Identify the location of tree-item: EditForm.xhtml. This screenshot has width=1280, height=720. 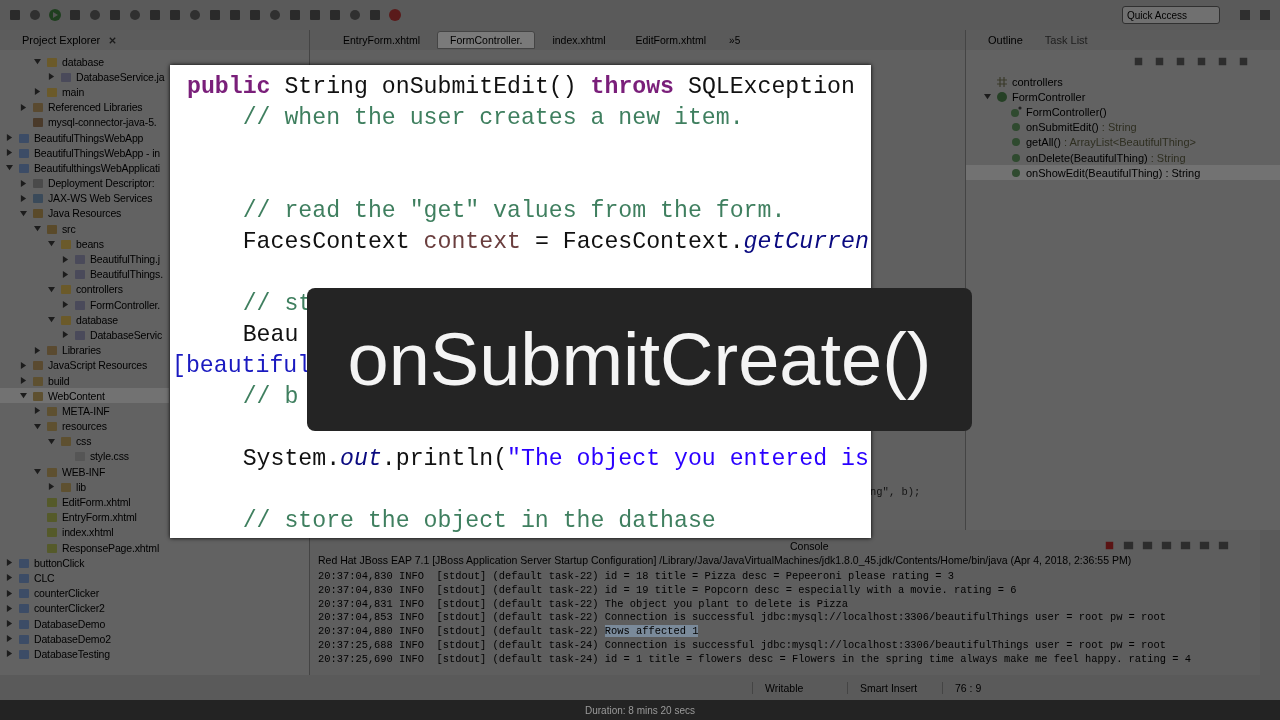
(84, 502).